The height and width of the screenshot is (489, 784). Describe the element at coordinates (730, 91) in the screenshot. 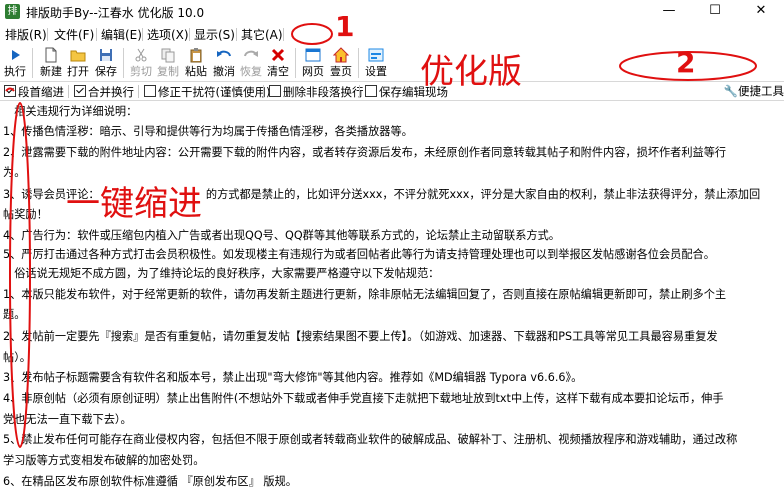

I see `wrench-icon: 🔧` at that location.